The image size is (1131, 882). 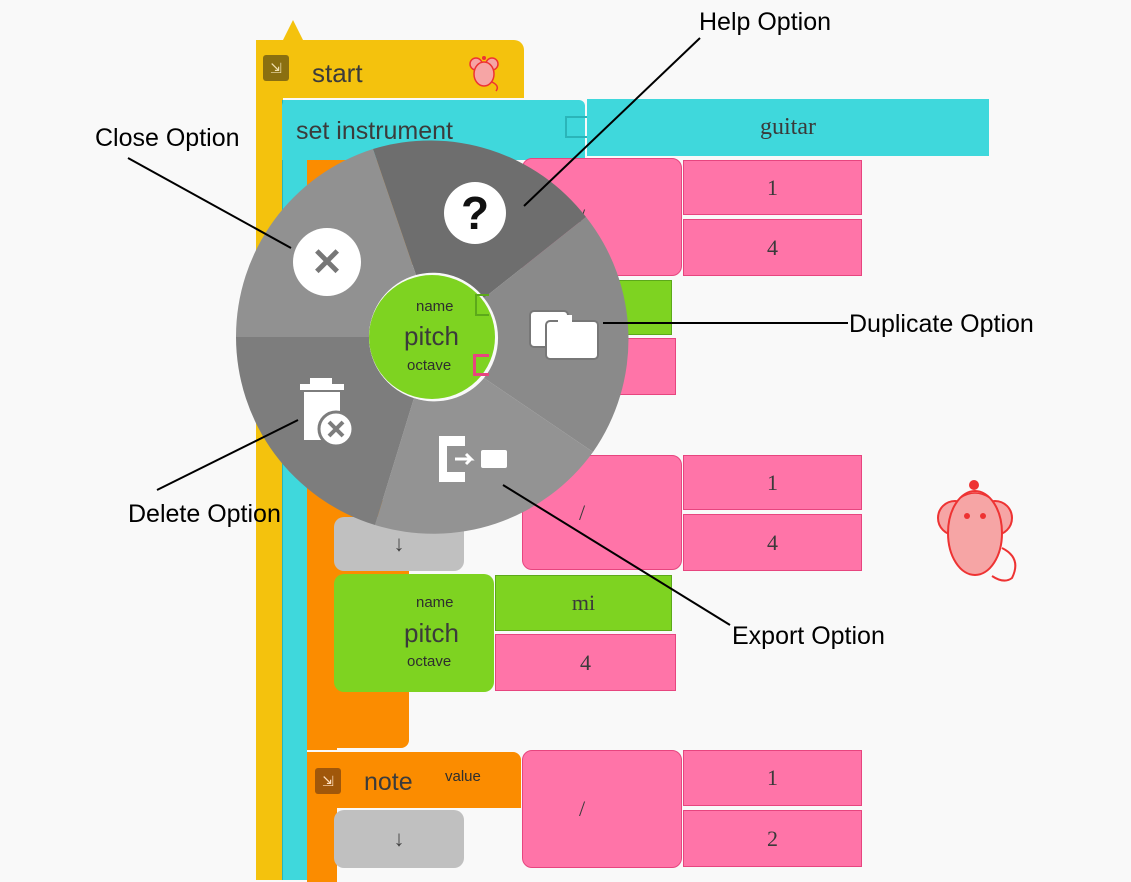 I want to click on close-option-annotation: Close Option, so click(x=167, y=138).